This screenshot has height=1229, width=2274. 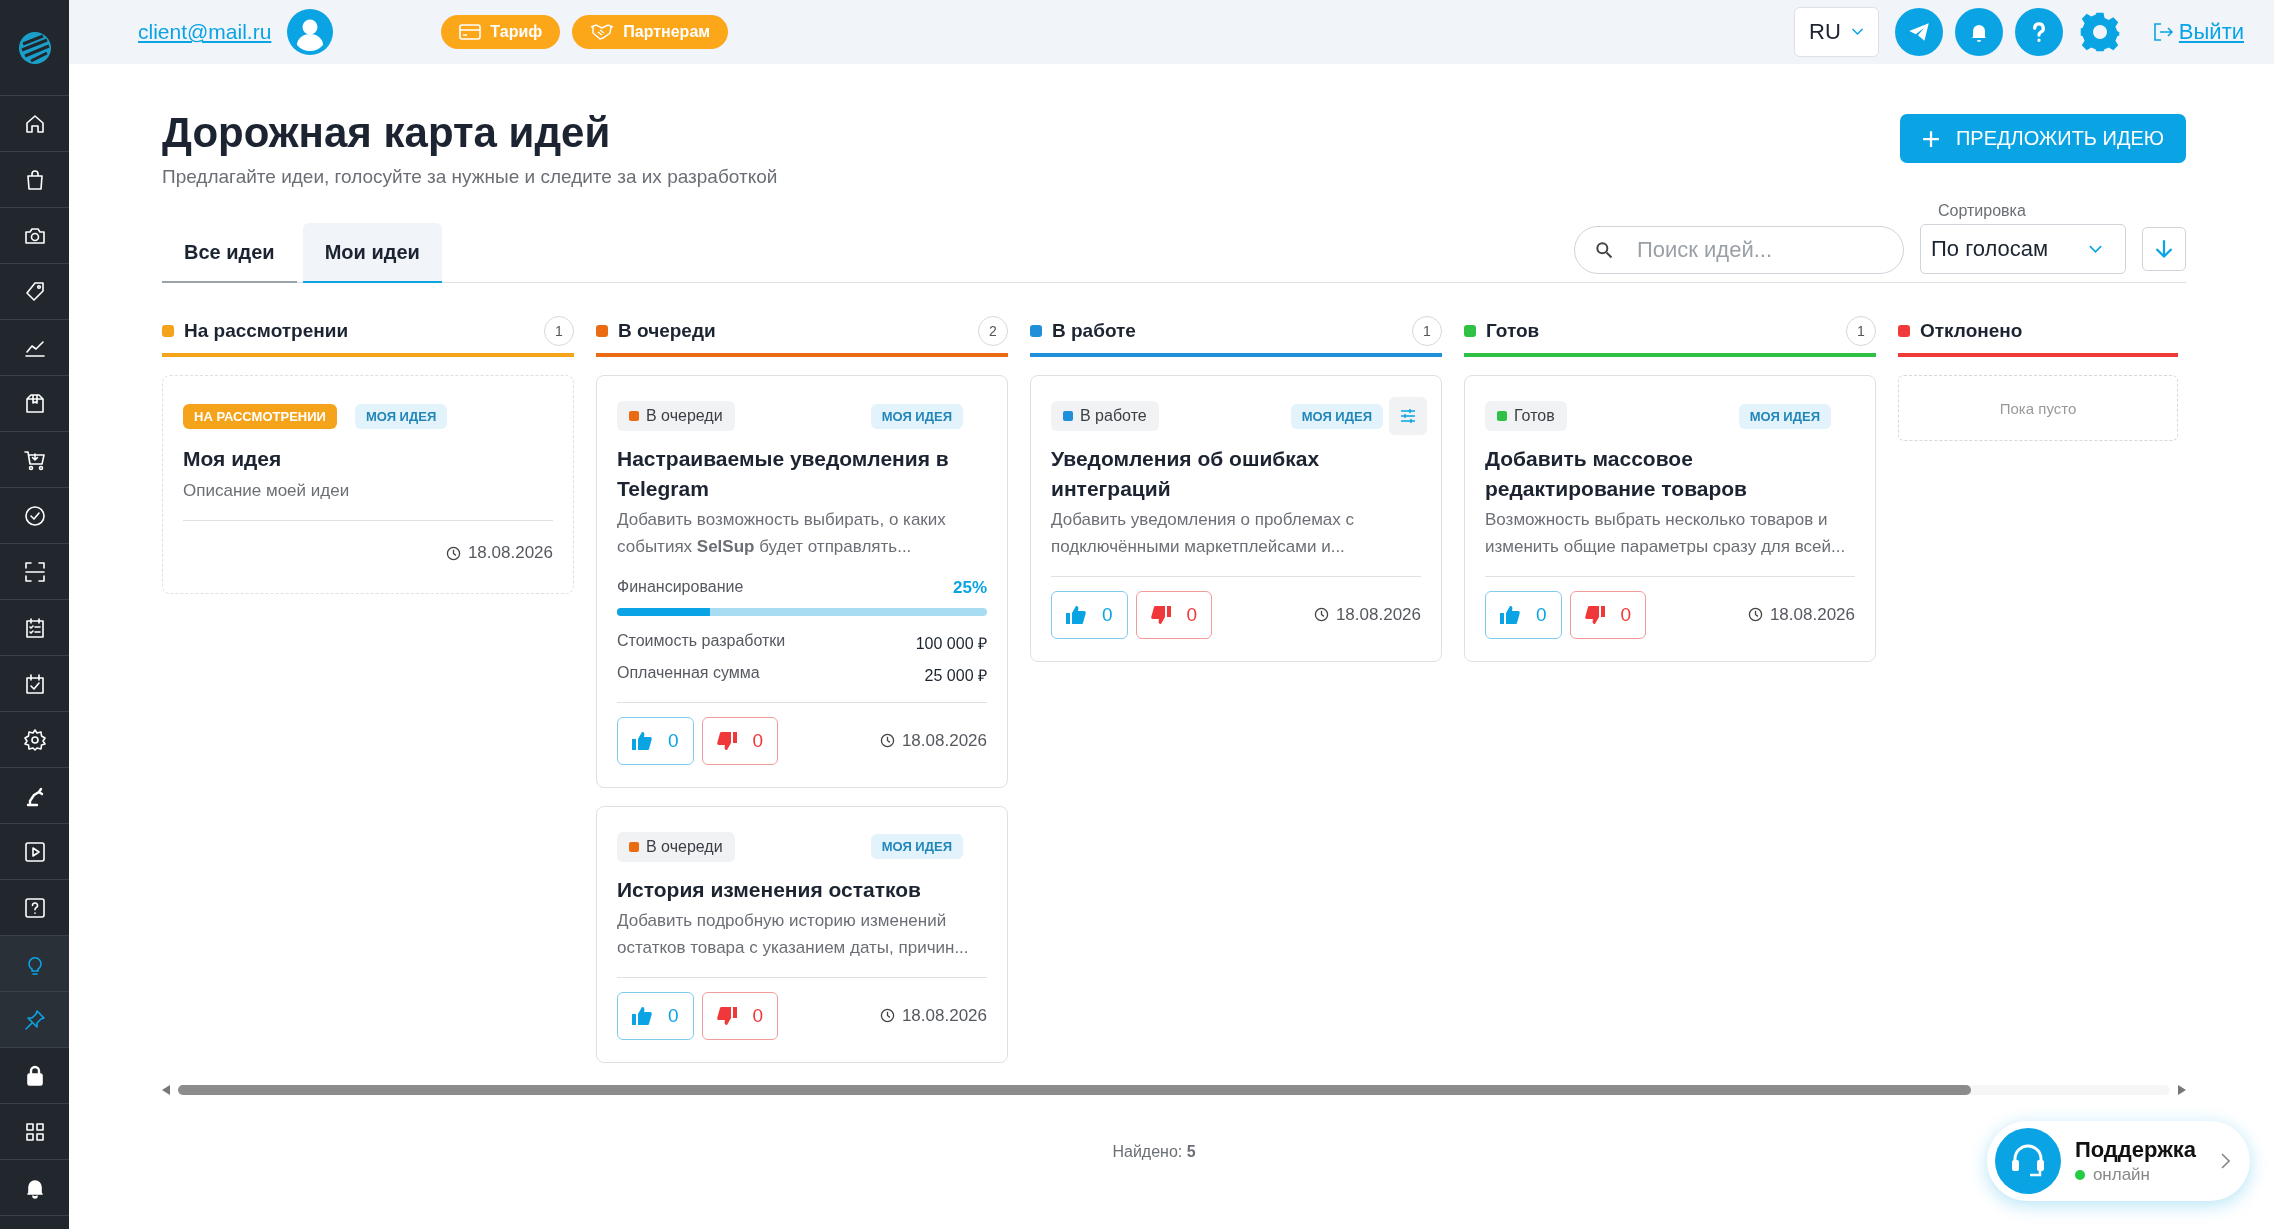 I want to click on scroll-right-icon, so click(x=2182, y=1090).